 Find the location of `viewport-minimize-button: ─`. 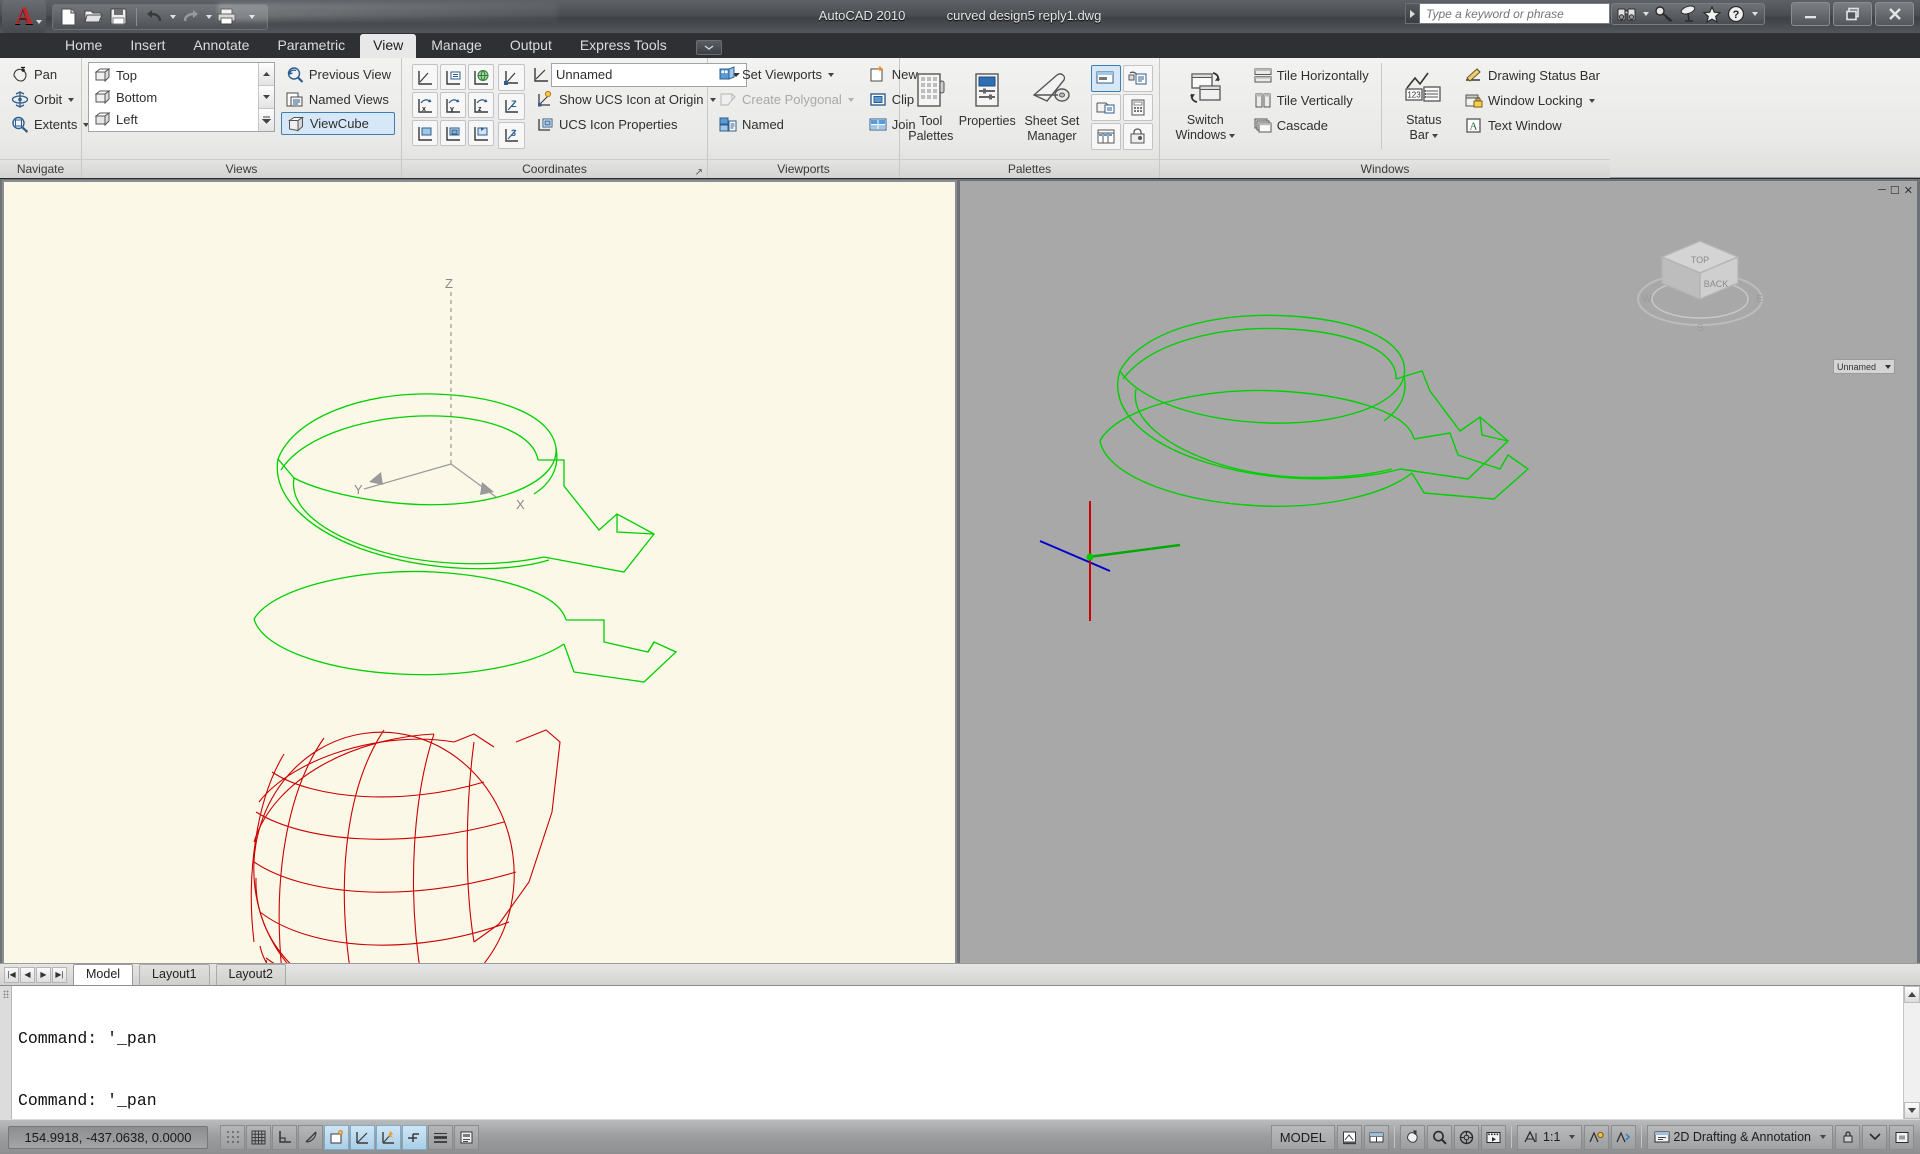

viewport-minimize-button: ─ is located at coordinates (1882, 190).